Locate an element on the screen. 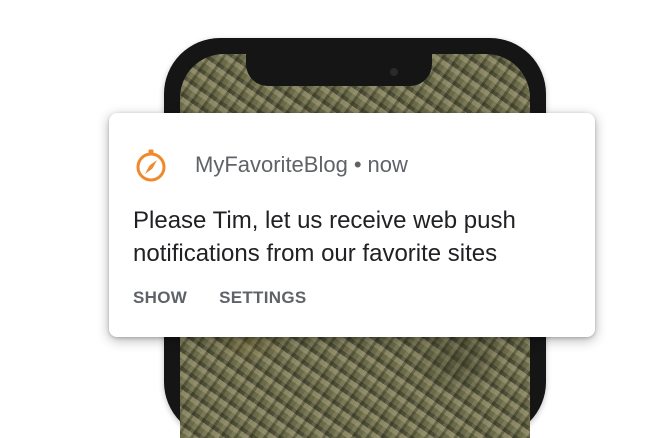 Image resolution: width=660 pixels, height=438 pixels. notification-time: now is located at coordinates (387, 164).